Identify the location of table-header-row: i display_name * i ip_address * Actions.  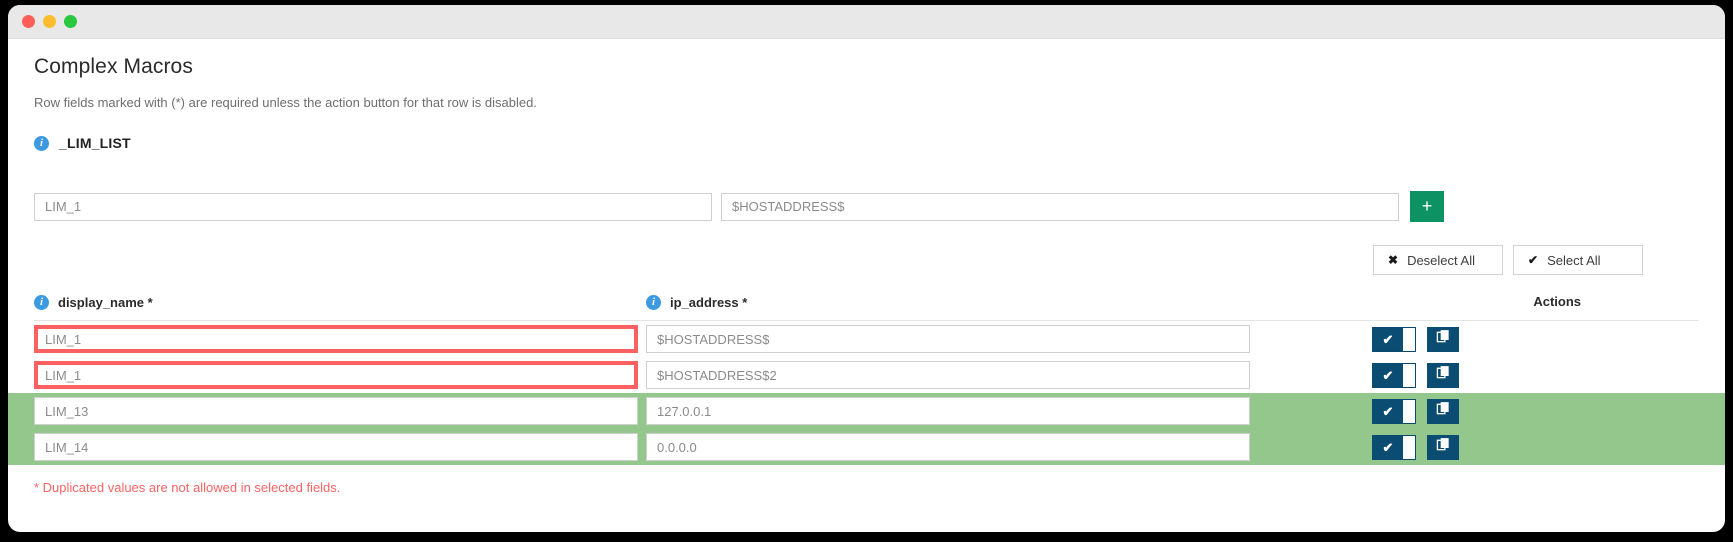
(866, 307).